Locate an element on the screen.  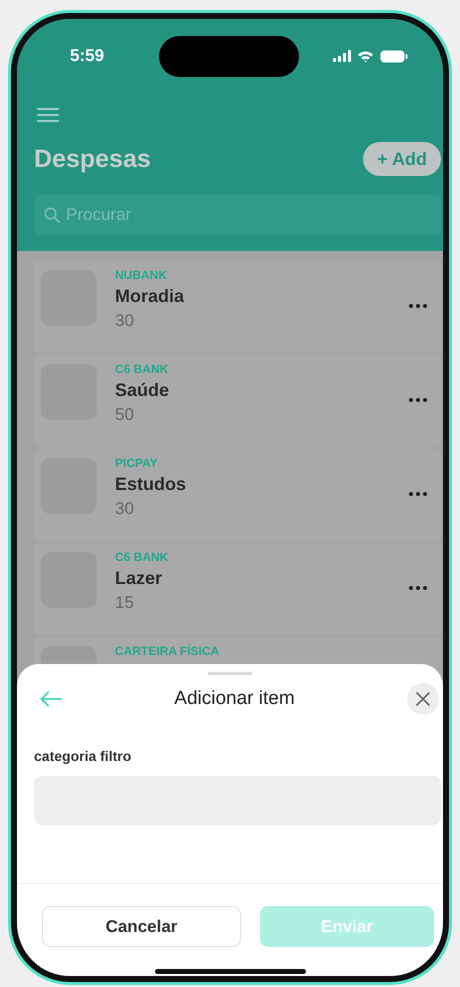
account-label: NUBANK is located at coordinates (141, 275).